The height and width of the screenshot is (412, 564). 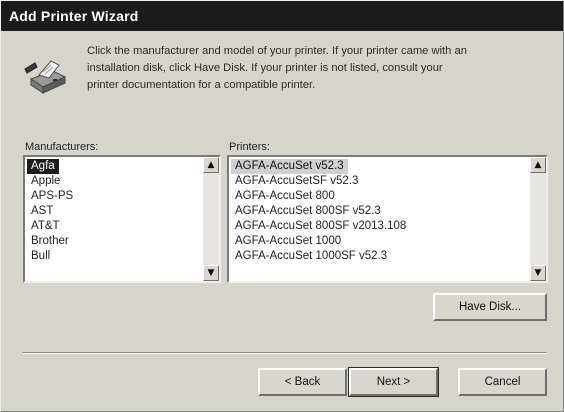 I want to click on list-item: AGFA-AccuSet 1000, so click(x=379, y=241).